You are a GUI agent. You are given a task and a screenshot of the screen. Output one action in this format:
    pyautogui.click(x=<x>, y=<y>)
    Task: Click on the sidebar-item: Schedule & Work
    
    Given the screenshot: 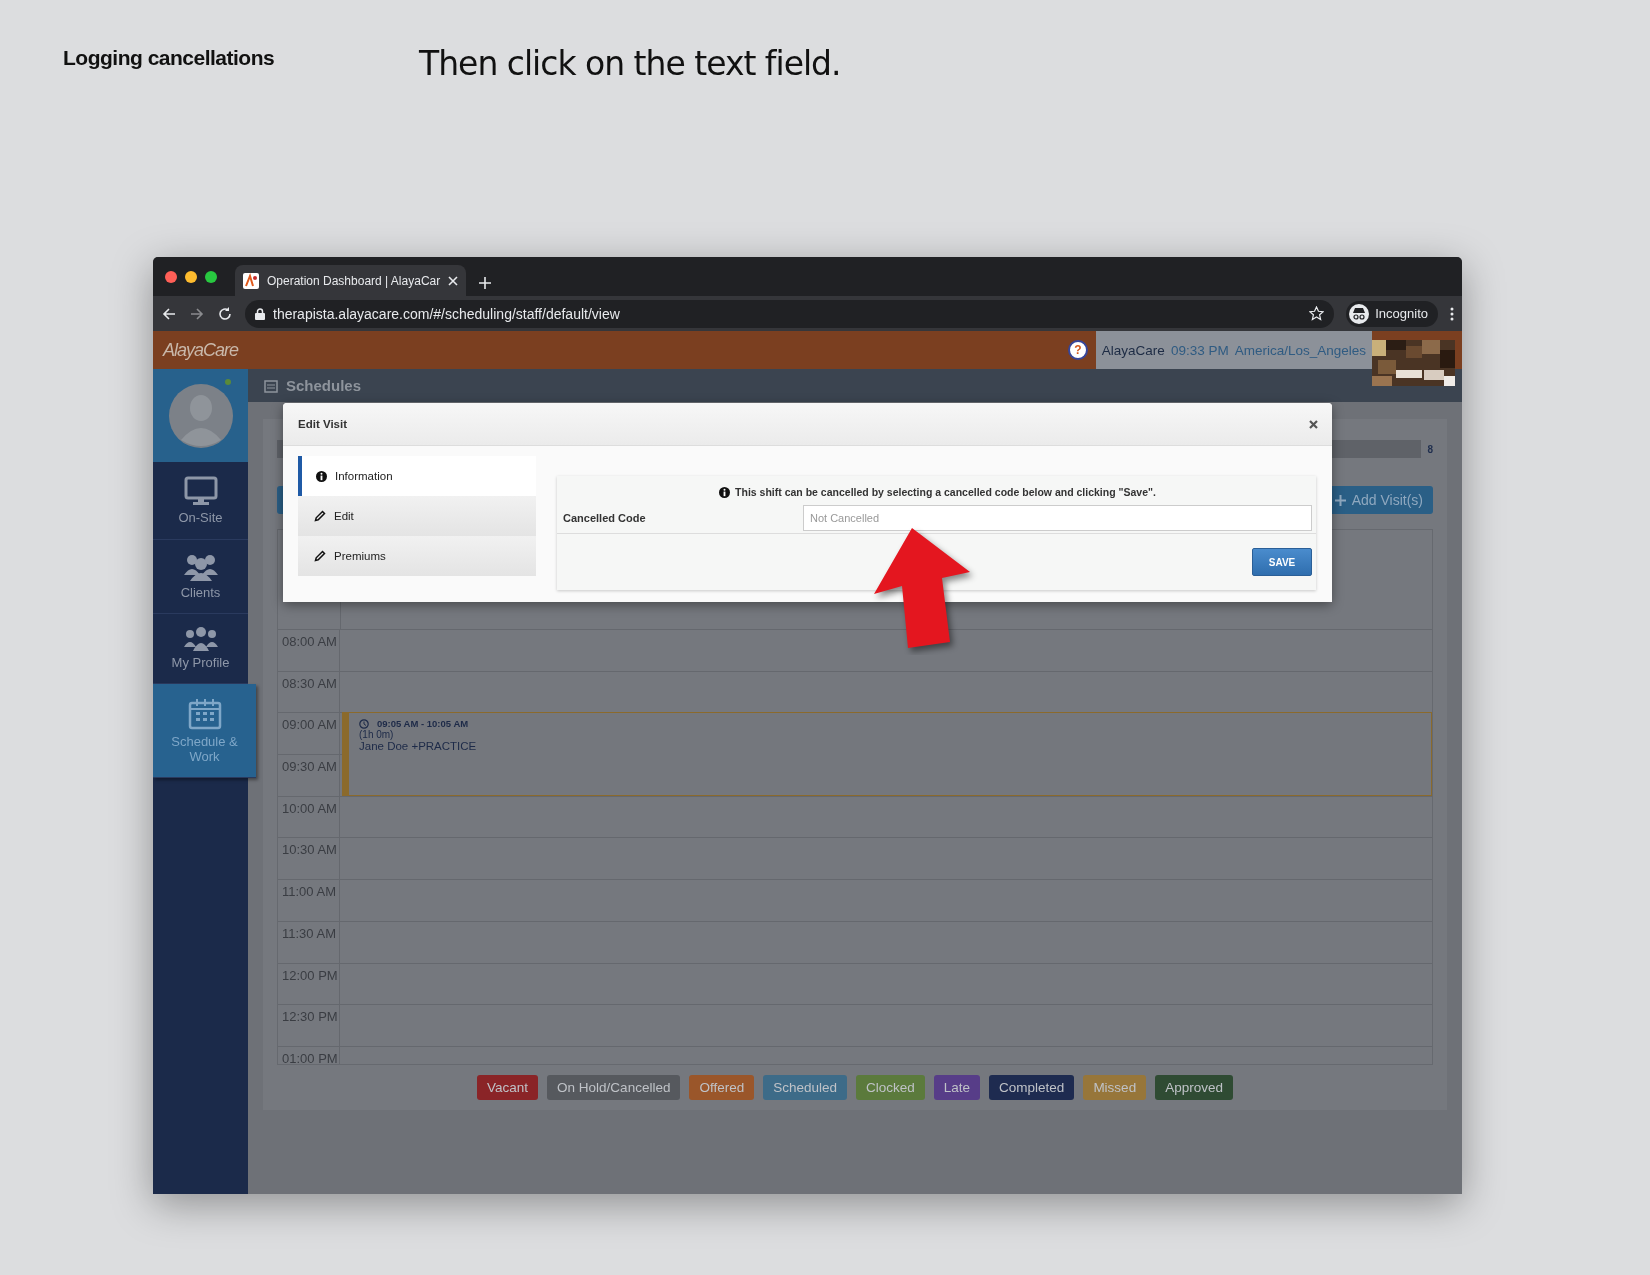 What is the action you would take?
    pyautogui.click(x=204, y=731)
    